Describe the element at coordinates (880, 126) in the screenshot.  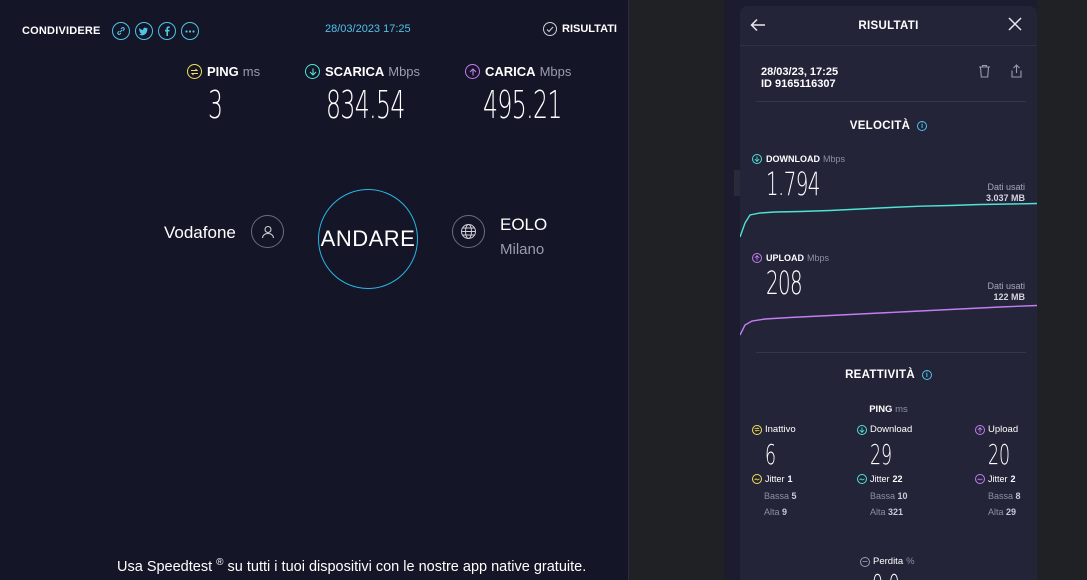
I see `speed-section-label: VELOCITÀ` at that location.